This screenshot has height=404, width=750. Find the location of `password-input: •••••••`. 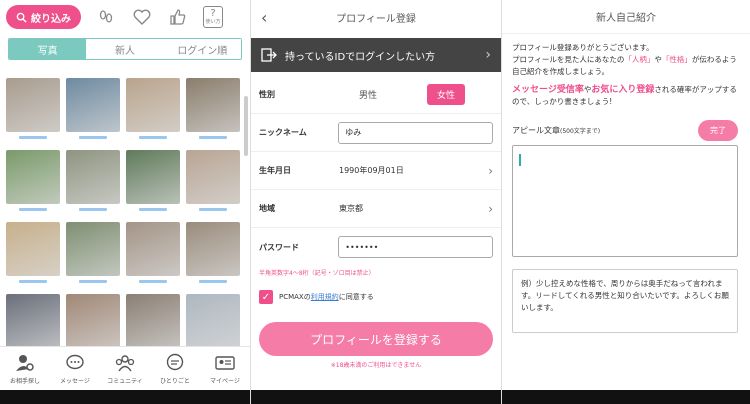

password-input: ••••••• is located at coordinates (415, 247).